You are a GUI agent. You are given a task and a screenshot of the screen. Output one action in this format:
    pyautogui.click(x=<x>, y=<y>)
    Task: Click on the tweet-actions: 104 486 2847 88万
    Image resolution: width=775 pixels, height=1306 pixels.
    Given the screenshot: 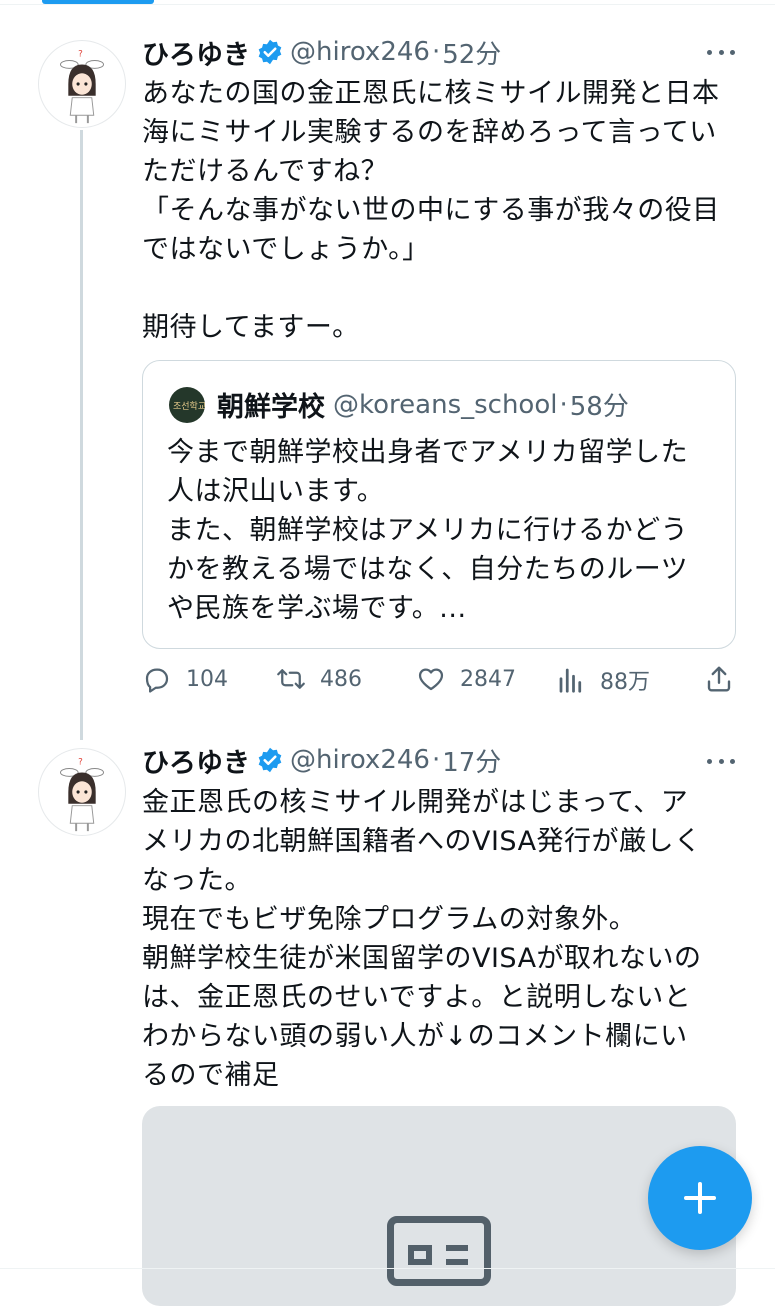 What is the action you would take?
    pyautogui.click(x=439, y=684)
    